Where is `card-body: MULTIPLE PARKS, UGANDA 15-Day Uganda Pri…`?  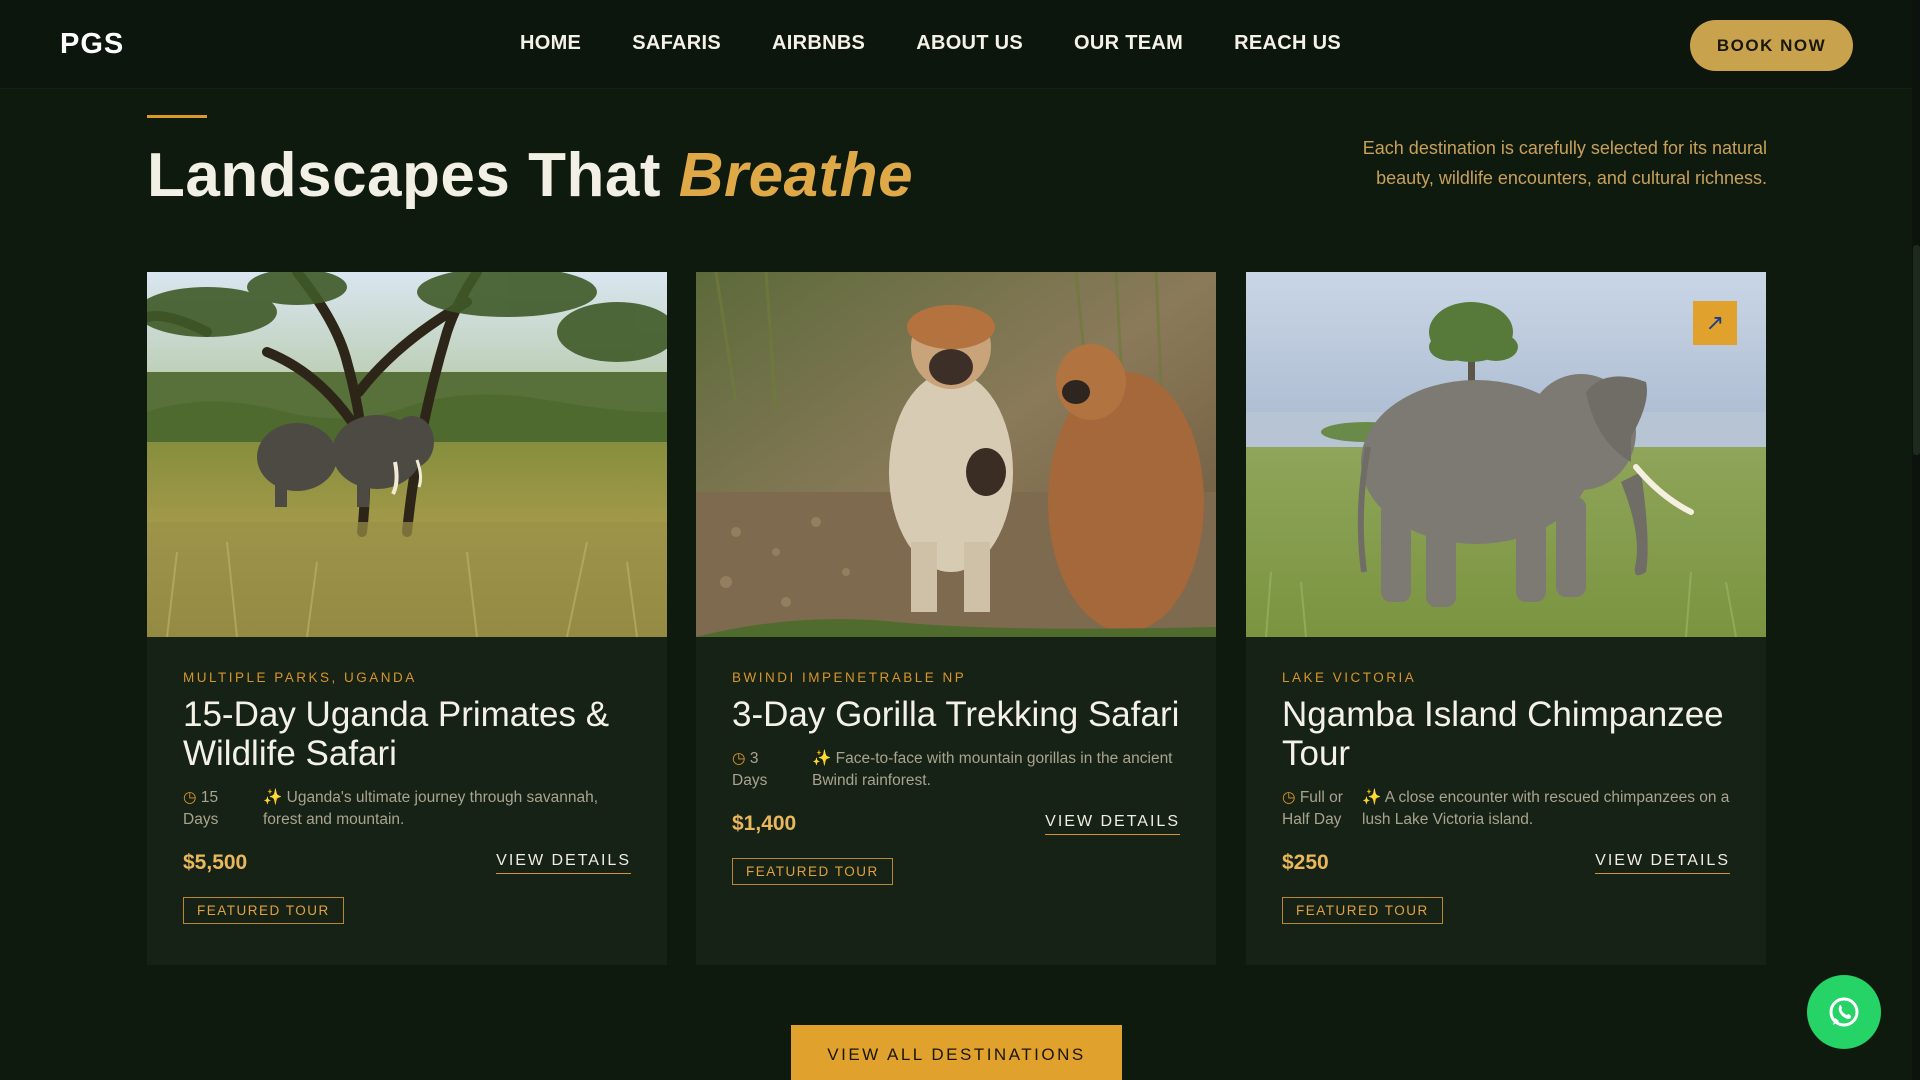 card-body: MULTIPLE PARKS, UGANDA 15-Day Uganda Pri… is located at coordinates (407, 797).